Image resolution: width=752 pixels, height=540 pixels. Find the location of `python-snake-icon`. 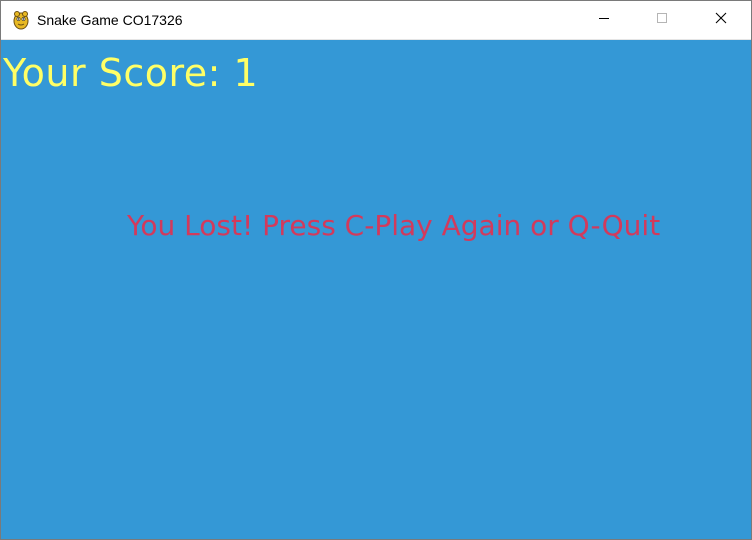

python-snake-icon is located at coordinates (21, 20).